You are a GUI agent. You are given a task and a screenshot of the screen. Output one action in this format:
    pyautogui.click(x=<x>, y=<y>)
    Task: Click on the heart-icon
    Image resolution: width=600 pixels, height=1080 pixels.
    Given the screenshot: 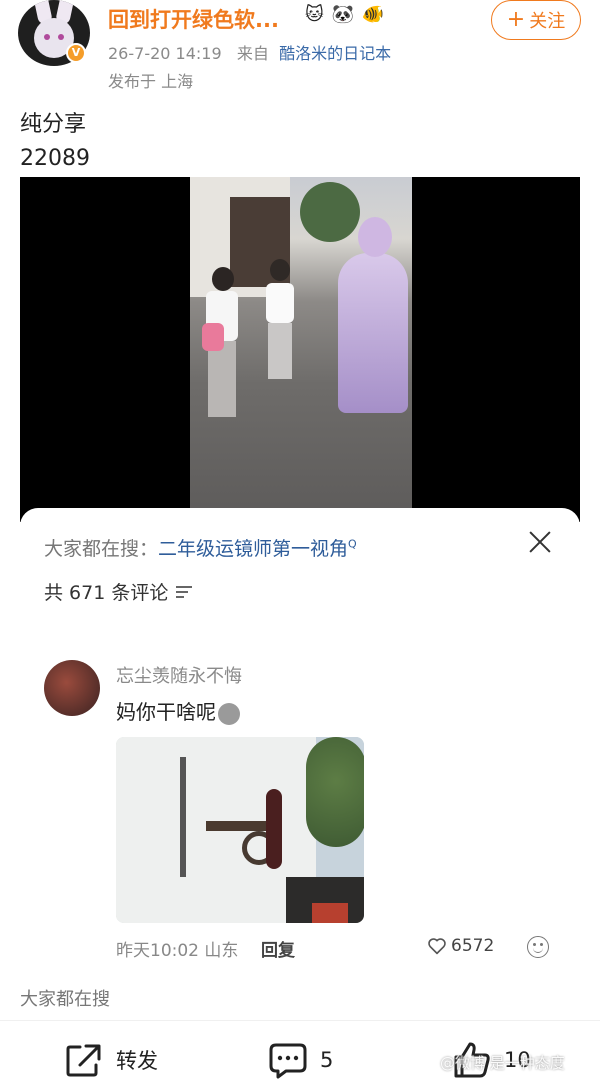 What is the action you would take?
    pyautogui.click(x=437, y=946)
    